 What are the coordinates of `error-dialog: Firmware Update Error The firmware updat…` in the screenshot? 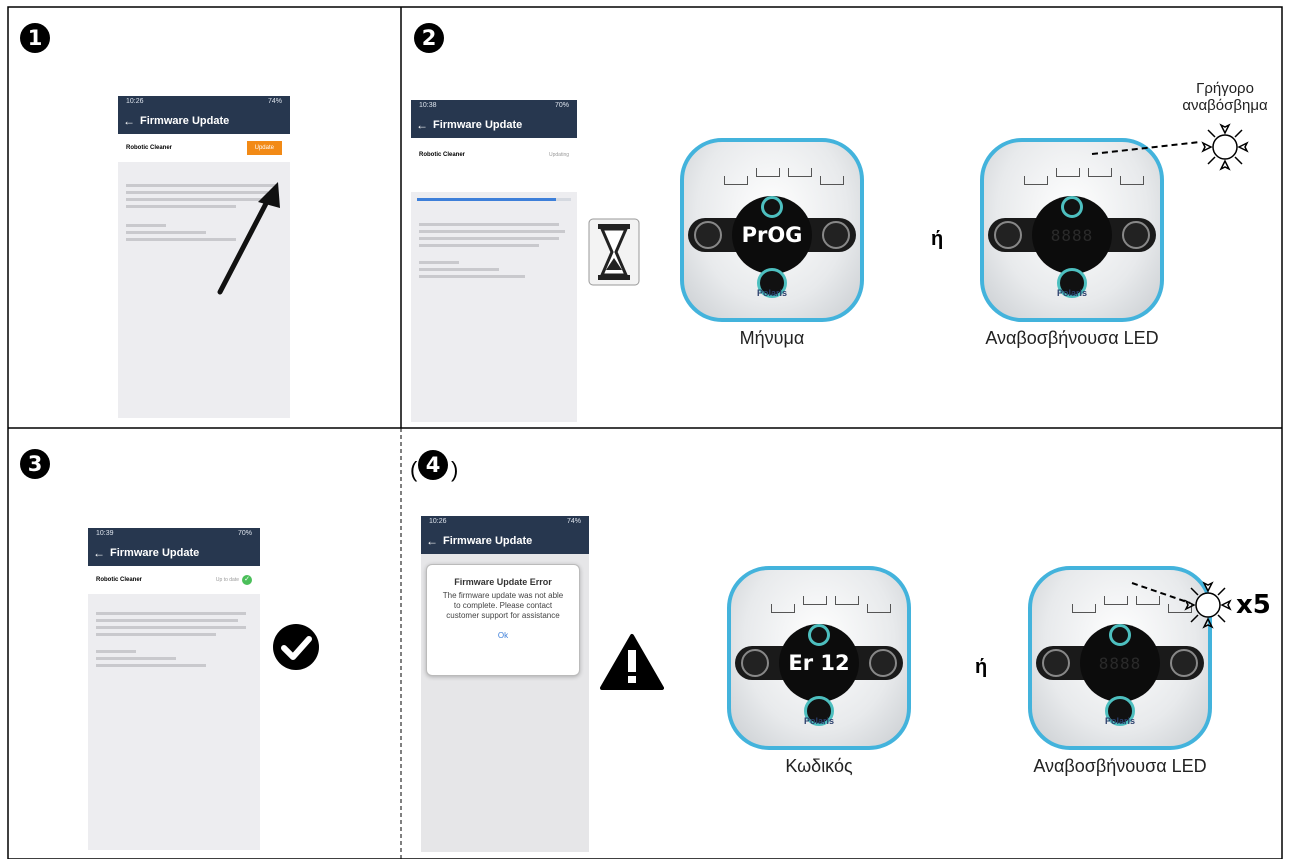 It's located at (503, 620).